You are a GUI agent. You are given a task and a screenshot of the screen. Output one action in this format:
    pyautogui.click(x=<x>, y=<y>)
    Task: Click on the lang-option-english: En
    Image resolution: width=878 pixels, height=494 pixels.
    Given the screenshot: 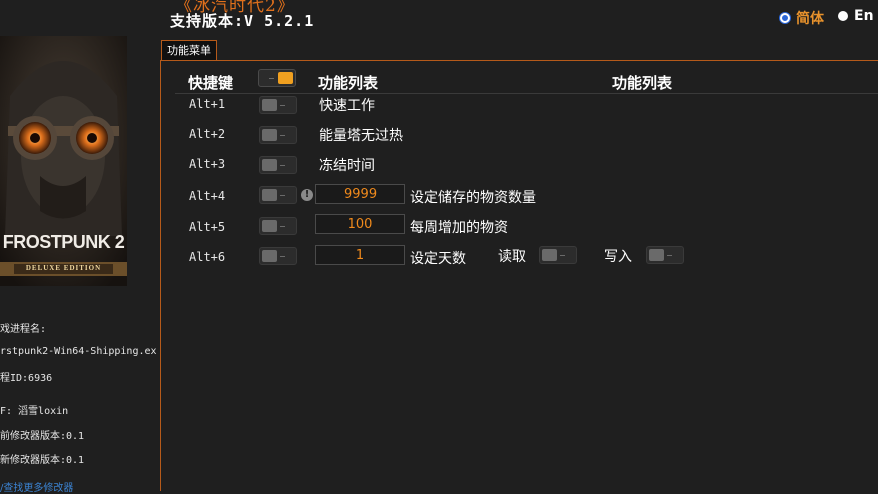 What is the action you would take?
    pyautogui.click(x=856, y=16)
    